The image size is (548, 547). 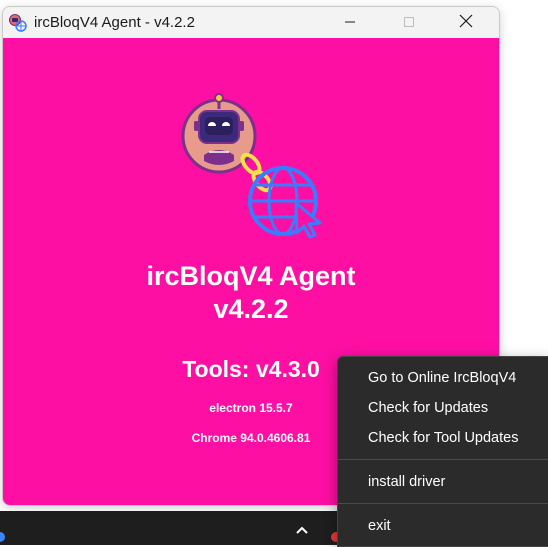 I want to click on menu-item-check-updates: Check for Updates, so click(x=443, y=408).